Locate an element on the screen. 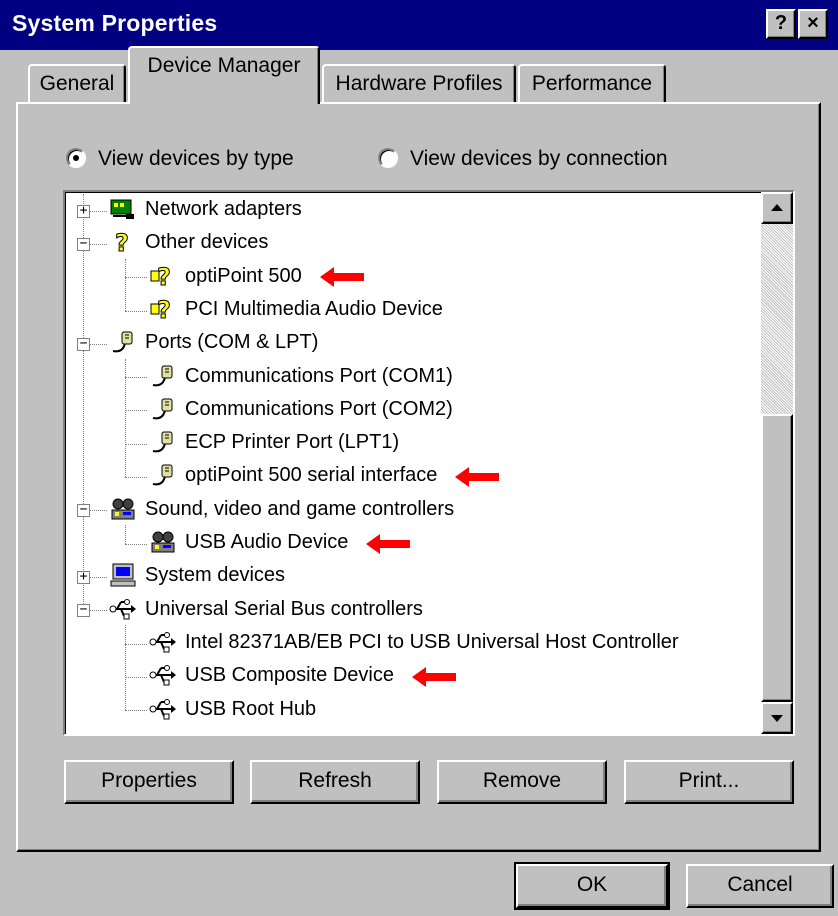  title-bar: System Properties ? × is located at coordinates (419, 25).